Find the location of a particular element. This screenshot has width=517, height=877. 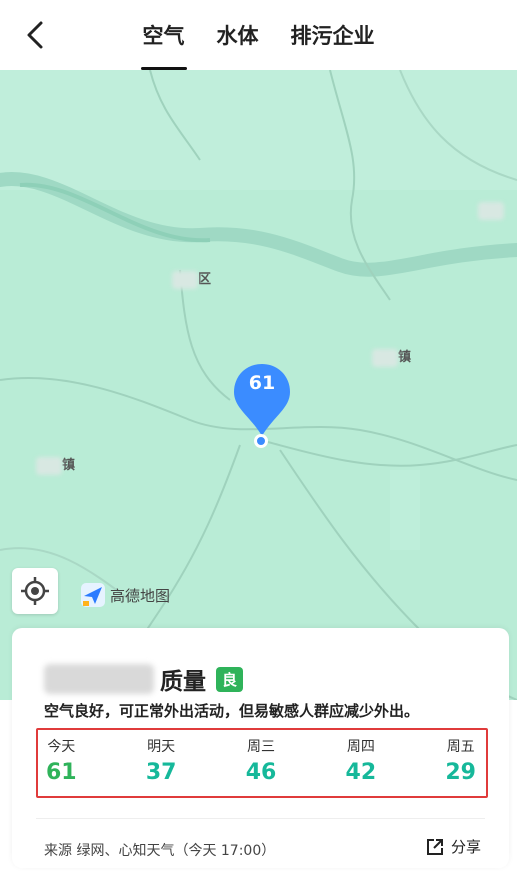

forecast-aqi-value: 37 is located at coordinates (161, 772).